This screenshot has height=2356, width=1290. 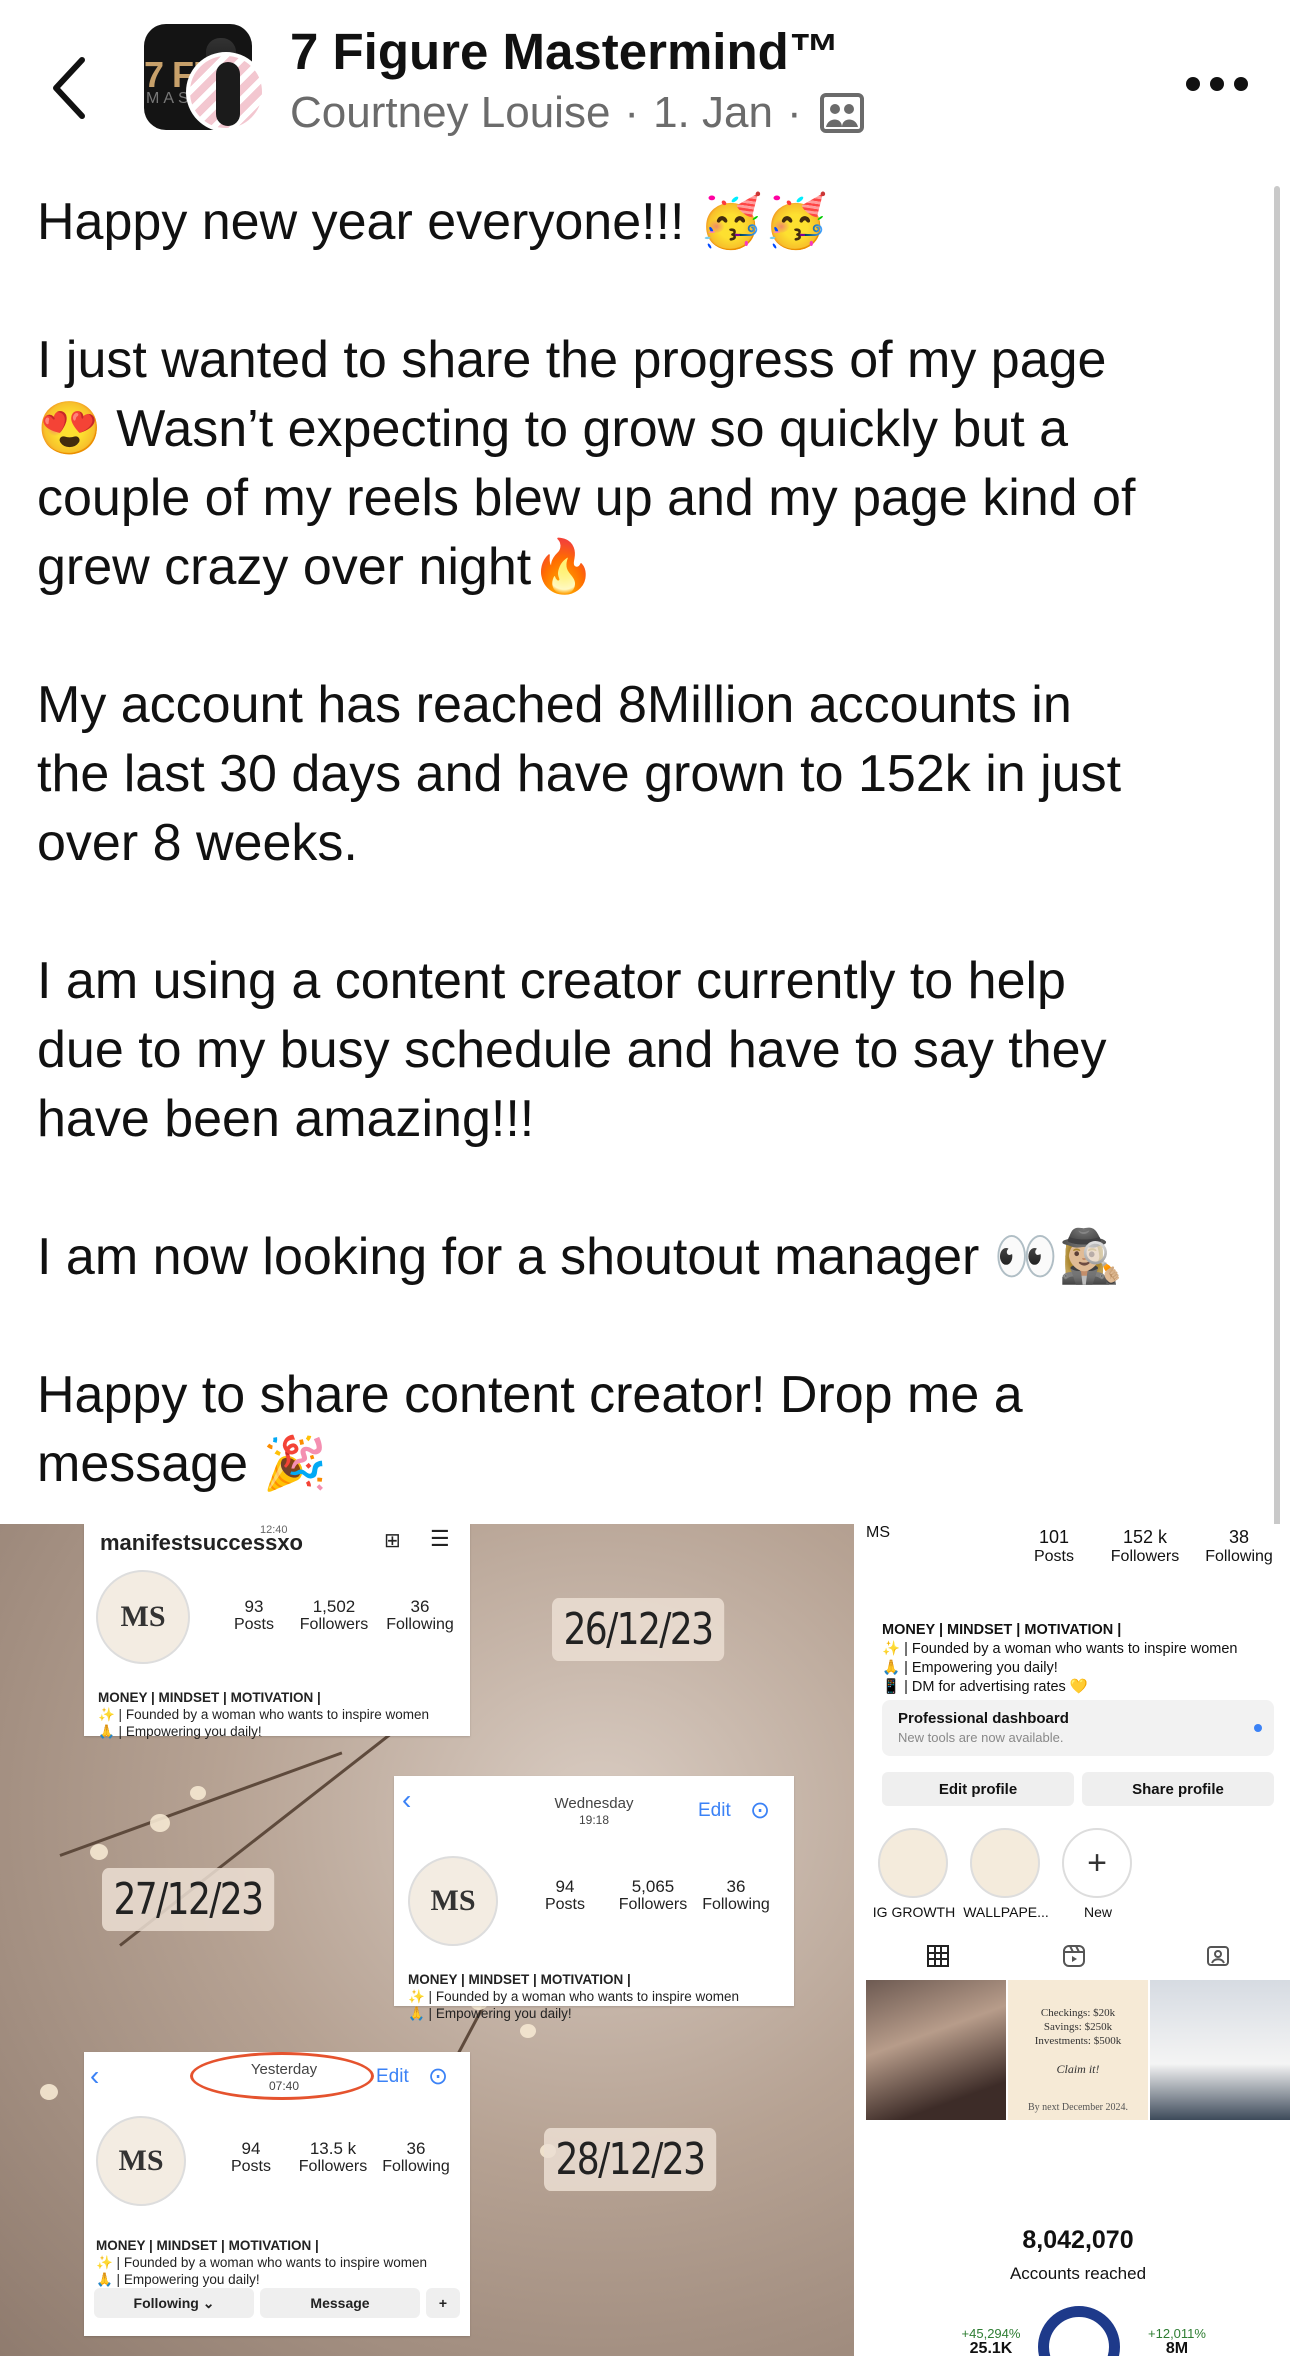 What do you see at coordinates (392, 1541) in the screenshot?
I see `add-post-icon: ⊞` at bounding box center [392, 1541].